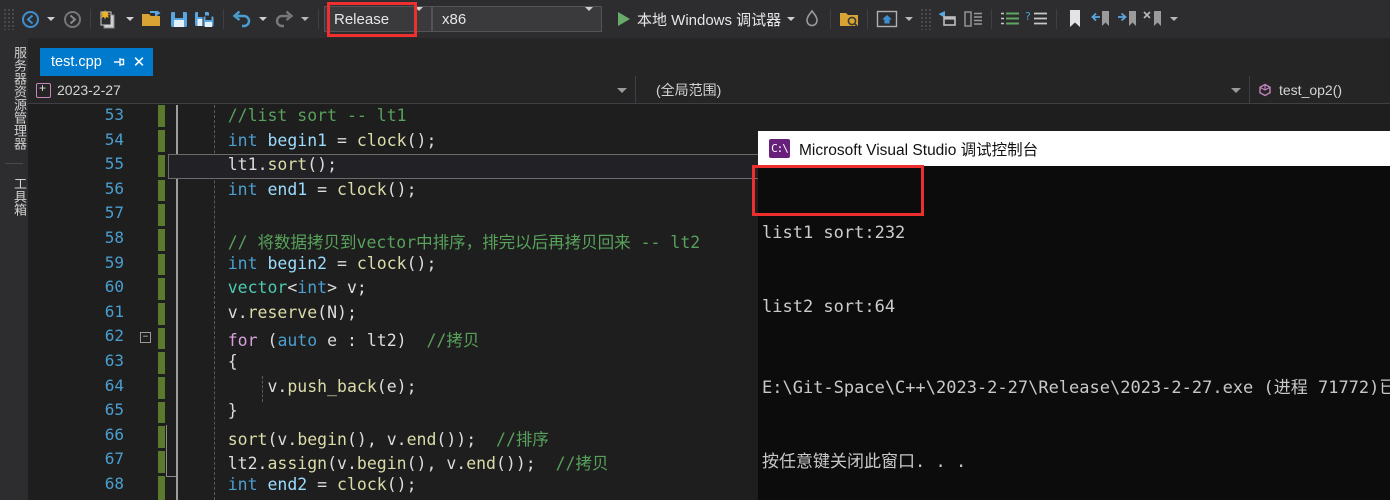  I want to click on navbar-project-dropdown: 2023-2-27, so click(332, 90).